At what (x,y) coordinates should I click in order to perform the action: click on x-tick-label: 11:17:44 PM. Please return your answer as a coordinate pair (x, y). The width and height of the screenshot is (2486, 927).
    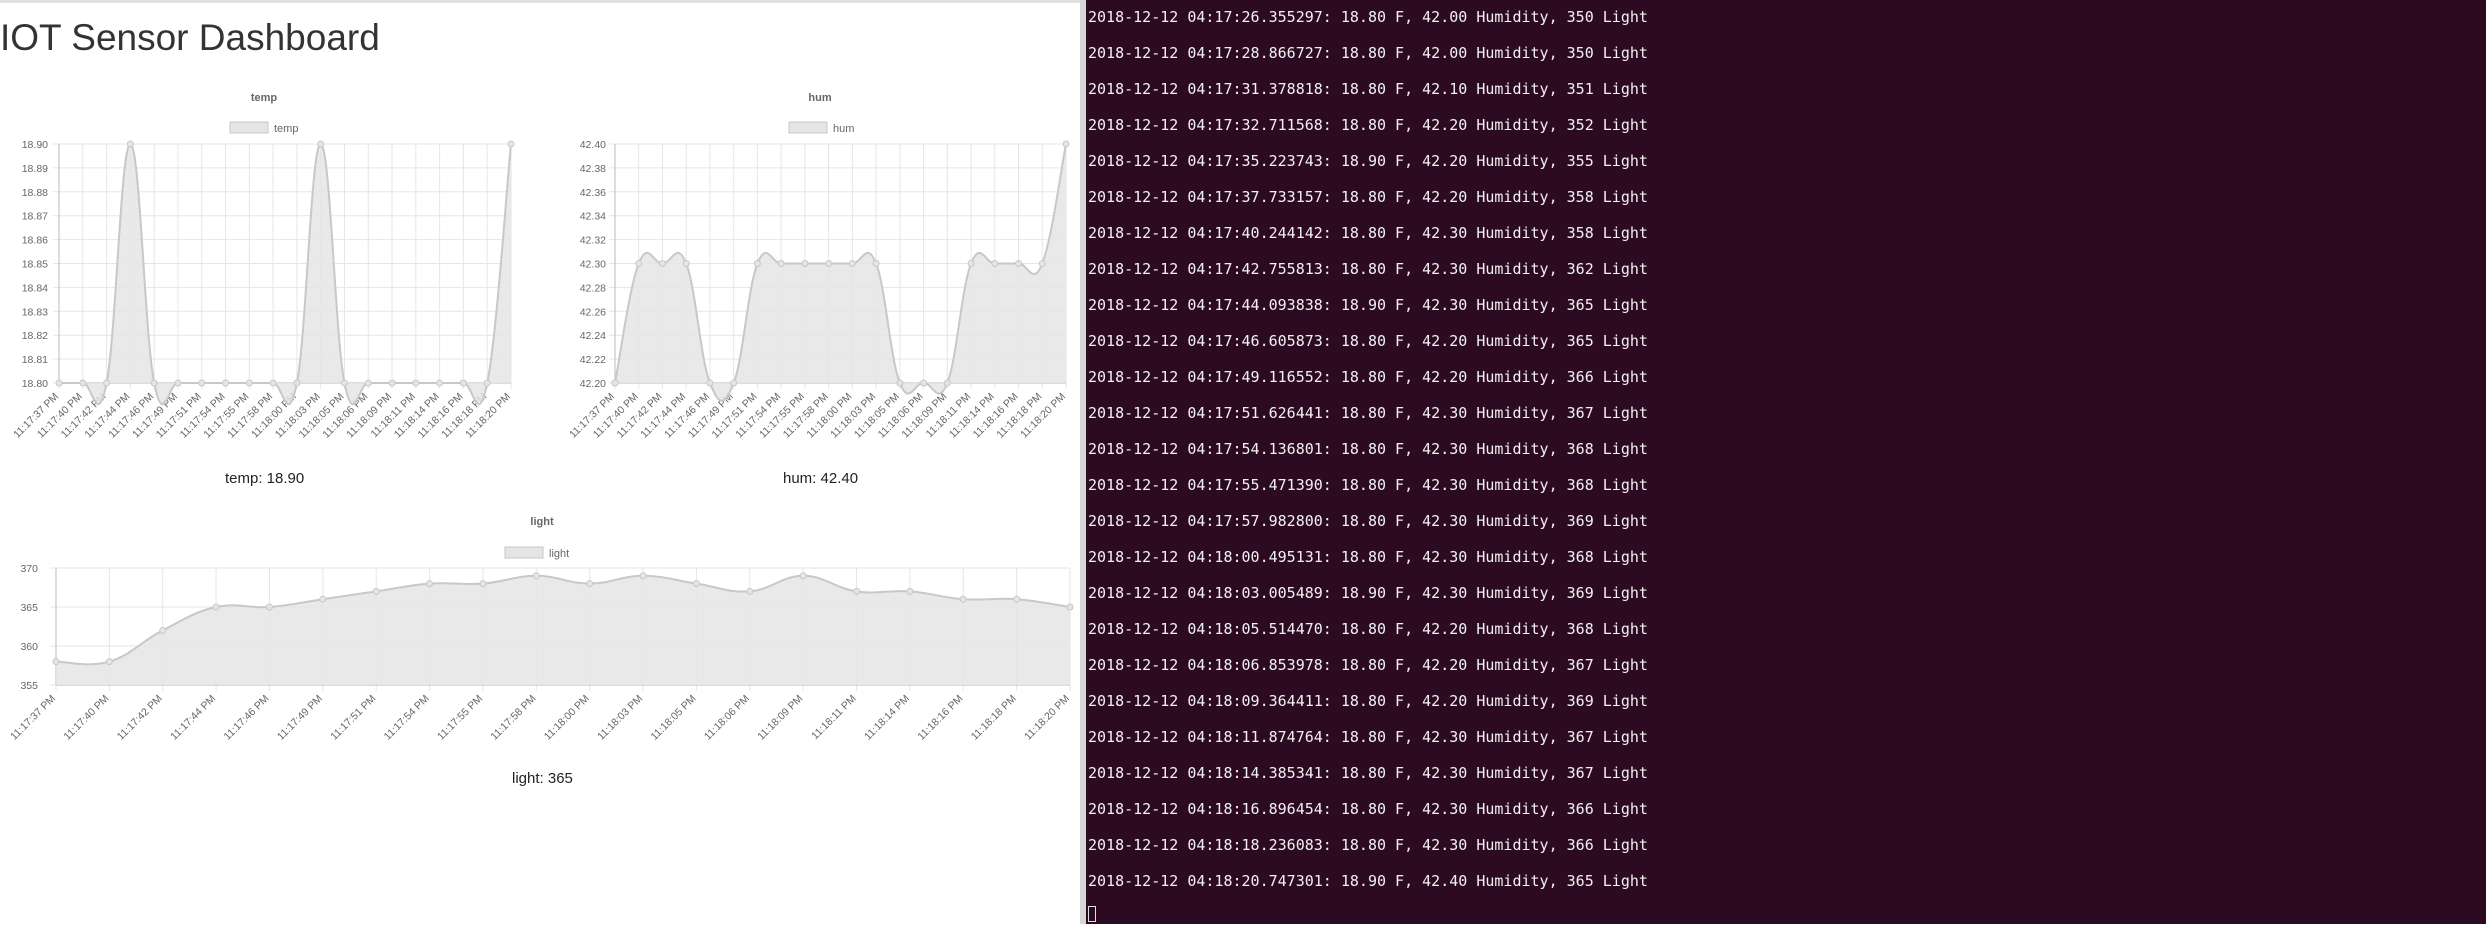
    Looking at the image, I should click on (193, 718).